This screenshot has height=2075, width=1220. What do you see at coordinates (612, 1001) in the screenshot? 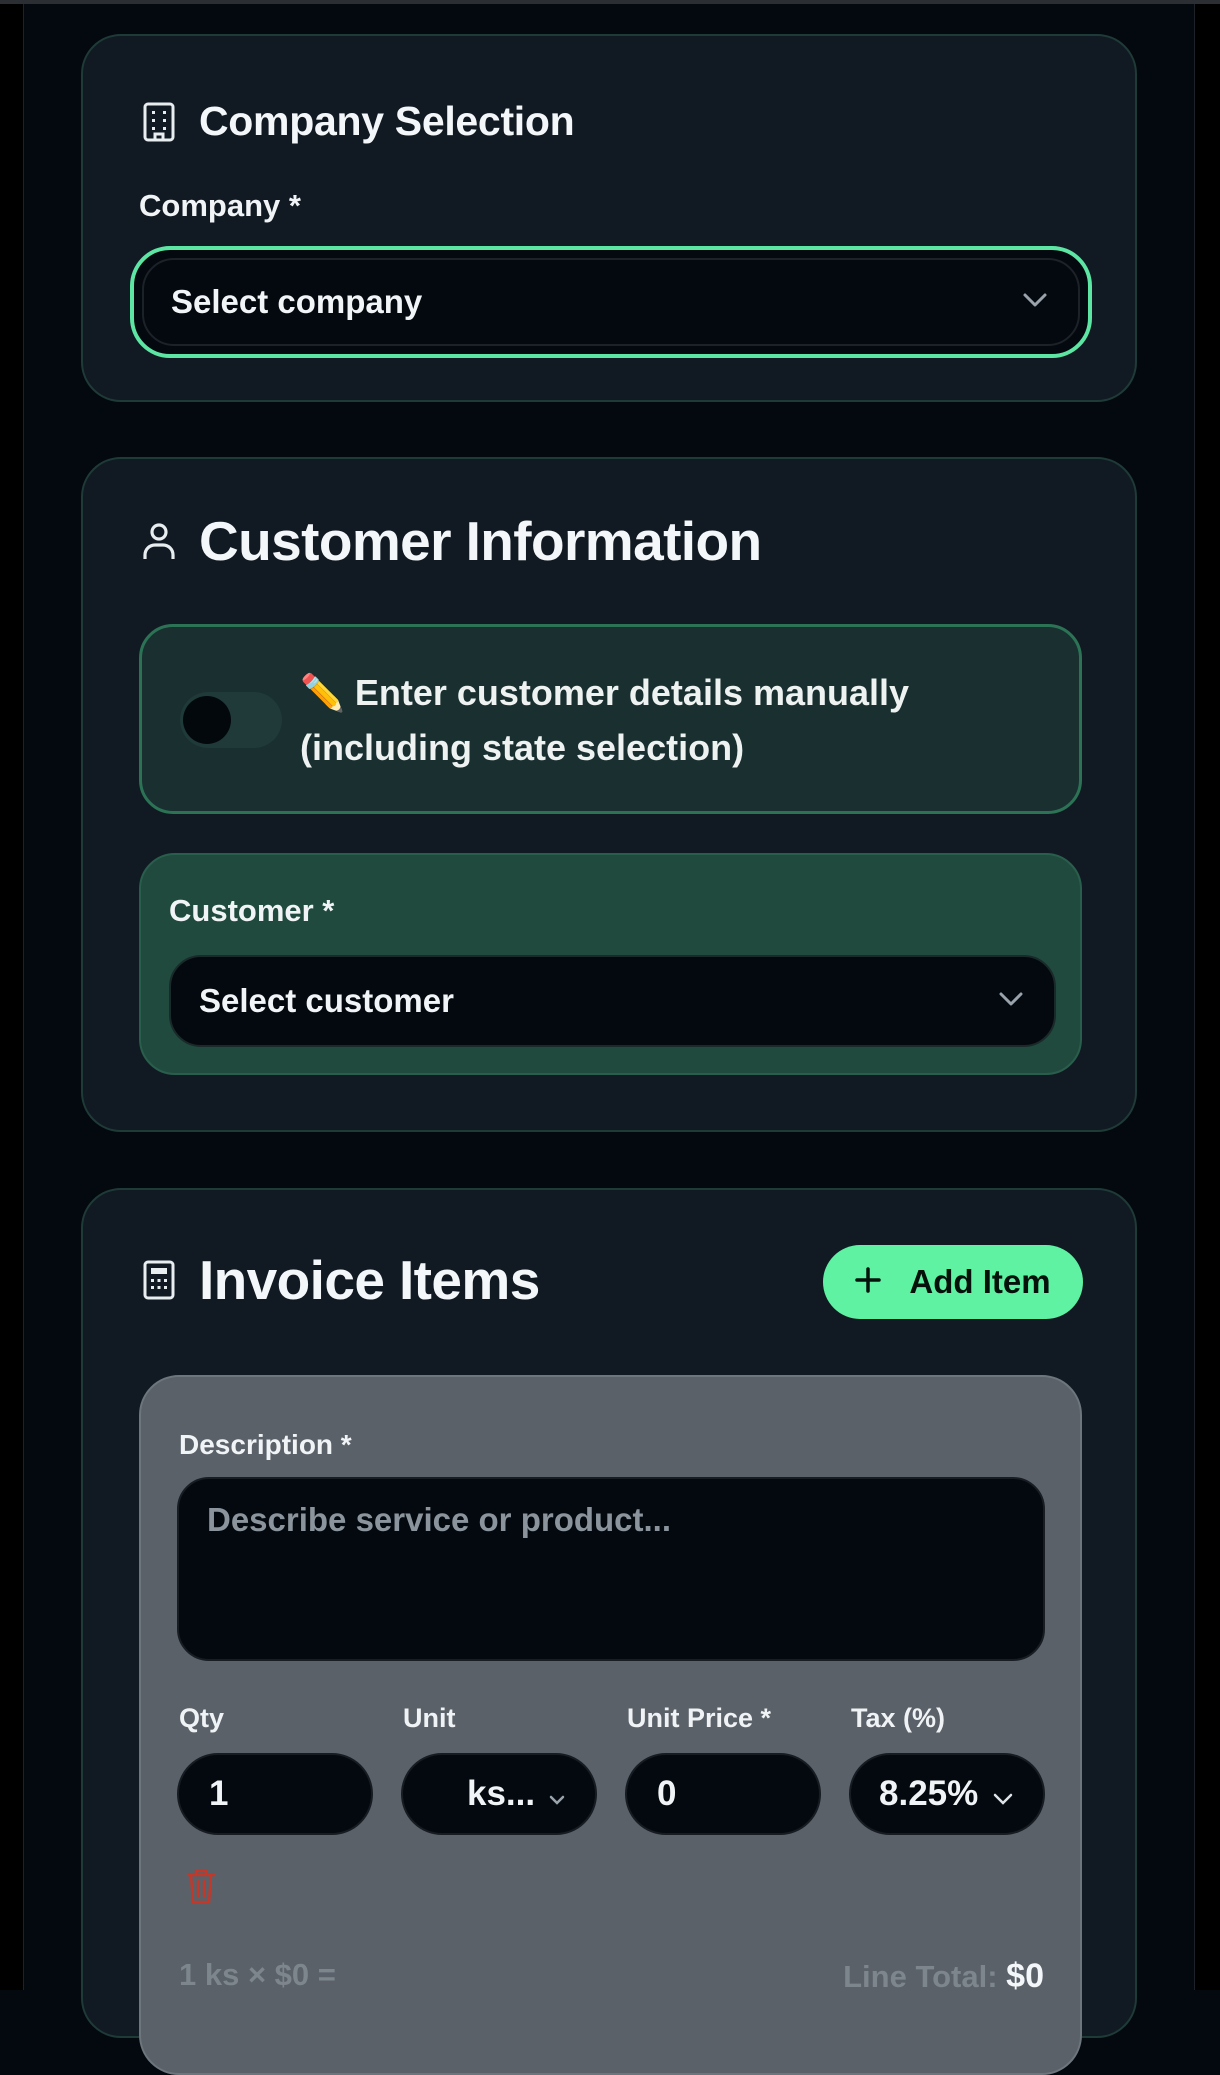
I see `customer-select: Select customer` at bounding box center [612, 1001].